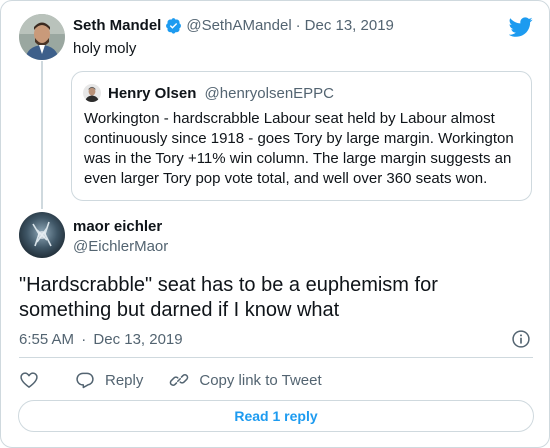 The width and height of the screenshot is (550, 448). What do you see at coordinates (174, 26) in the screenshot?
I see `verified-badge-icon` at bounding box center [174, 26].